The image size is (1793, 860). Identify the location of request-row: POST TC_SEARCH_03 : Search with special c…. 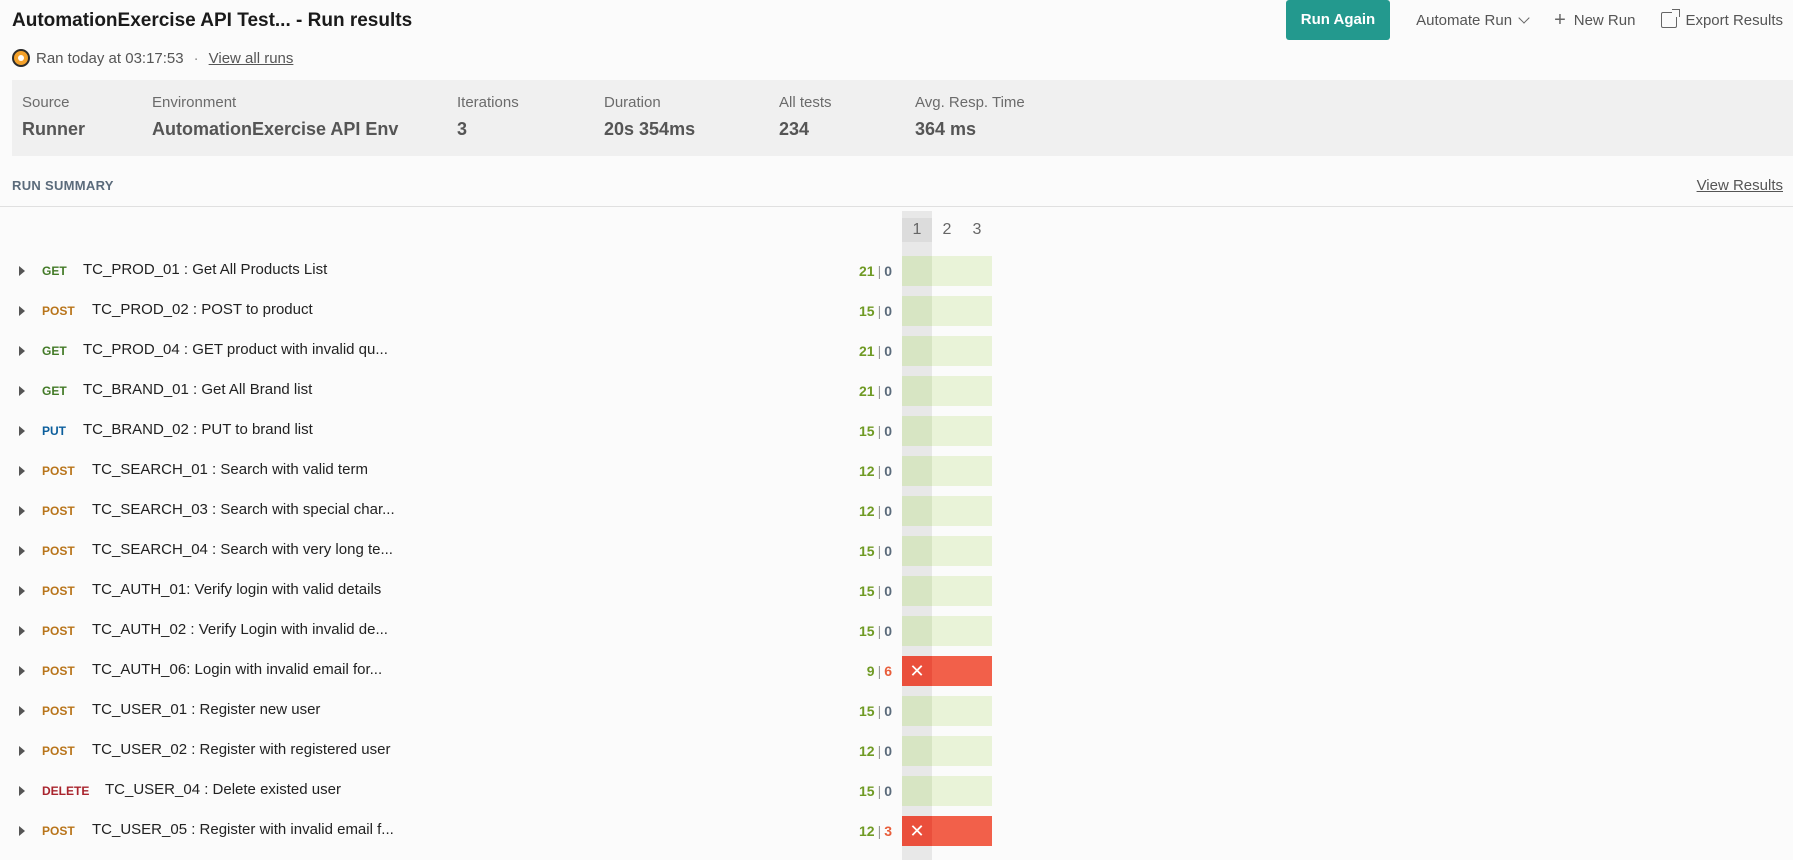
(500, 511).